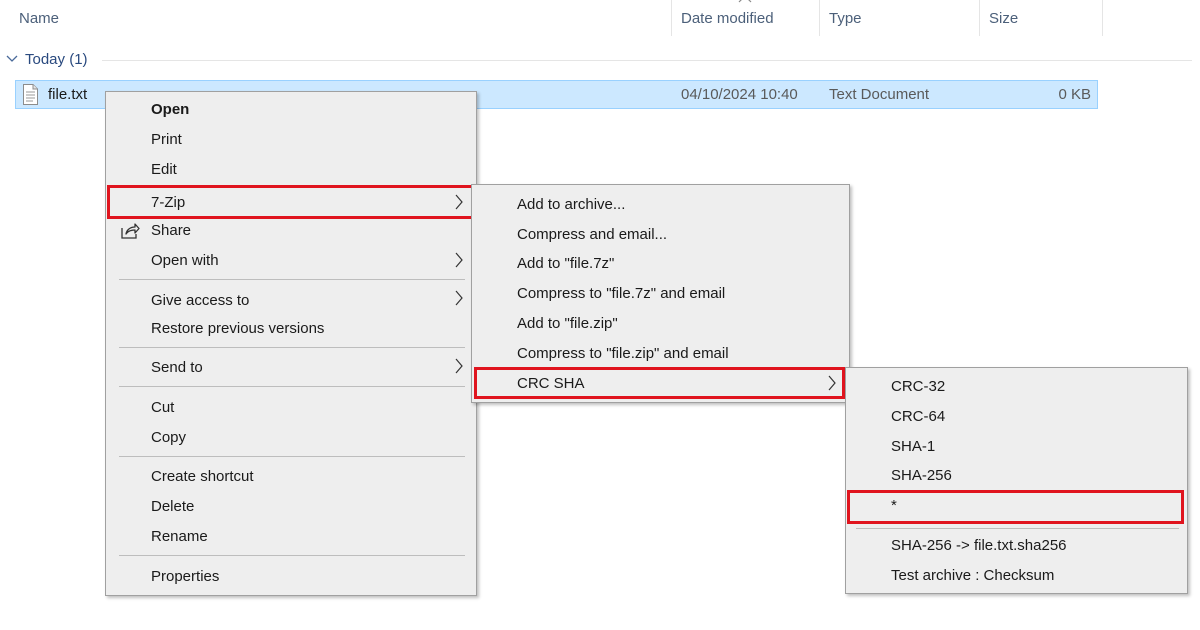  Describe the element at coordinates (1016, 387) in the screenshot. I see `menu-item-crc32: CRC-32` at that location.